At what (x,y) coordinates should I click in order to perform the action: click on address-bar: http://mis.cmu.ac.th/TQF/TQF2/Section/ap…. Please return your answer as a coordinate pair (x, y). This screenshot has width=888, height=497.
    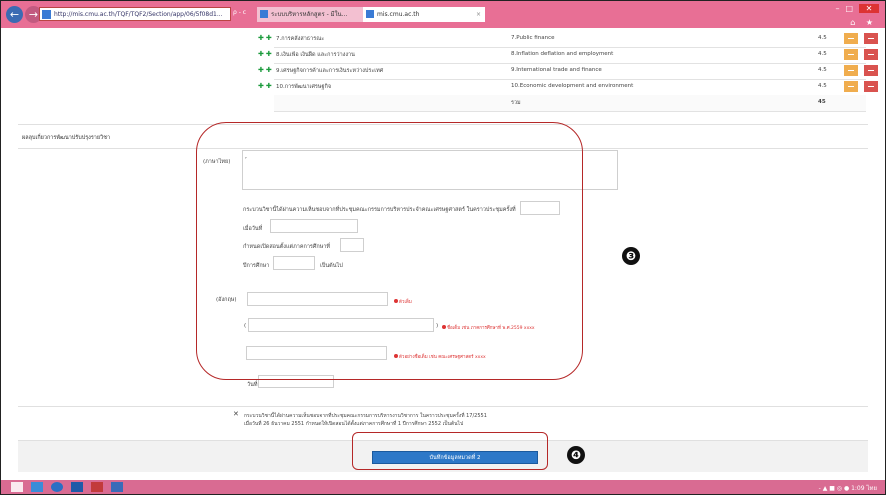
    Looking at the image, I should click on (135, 14).